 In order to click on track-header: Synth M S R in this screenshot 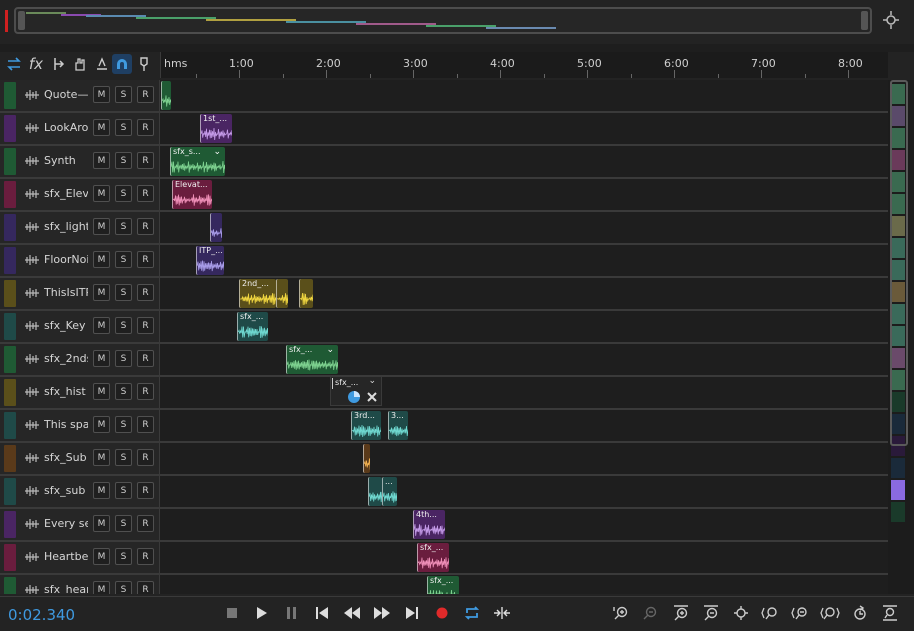, I will do `click(80, 161)`.